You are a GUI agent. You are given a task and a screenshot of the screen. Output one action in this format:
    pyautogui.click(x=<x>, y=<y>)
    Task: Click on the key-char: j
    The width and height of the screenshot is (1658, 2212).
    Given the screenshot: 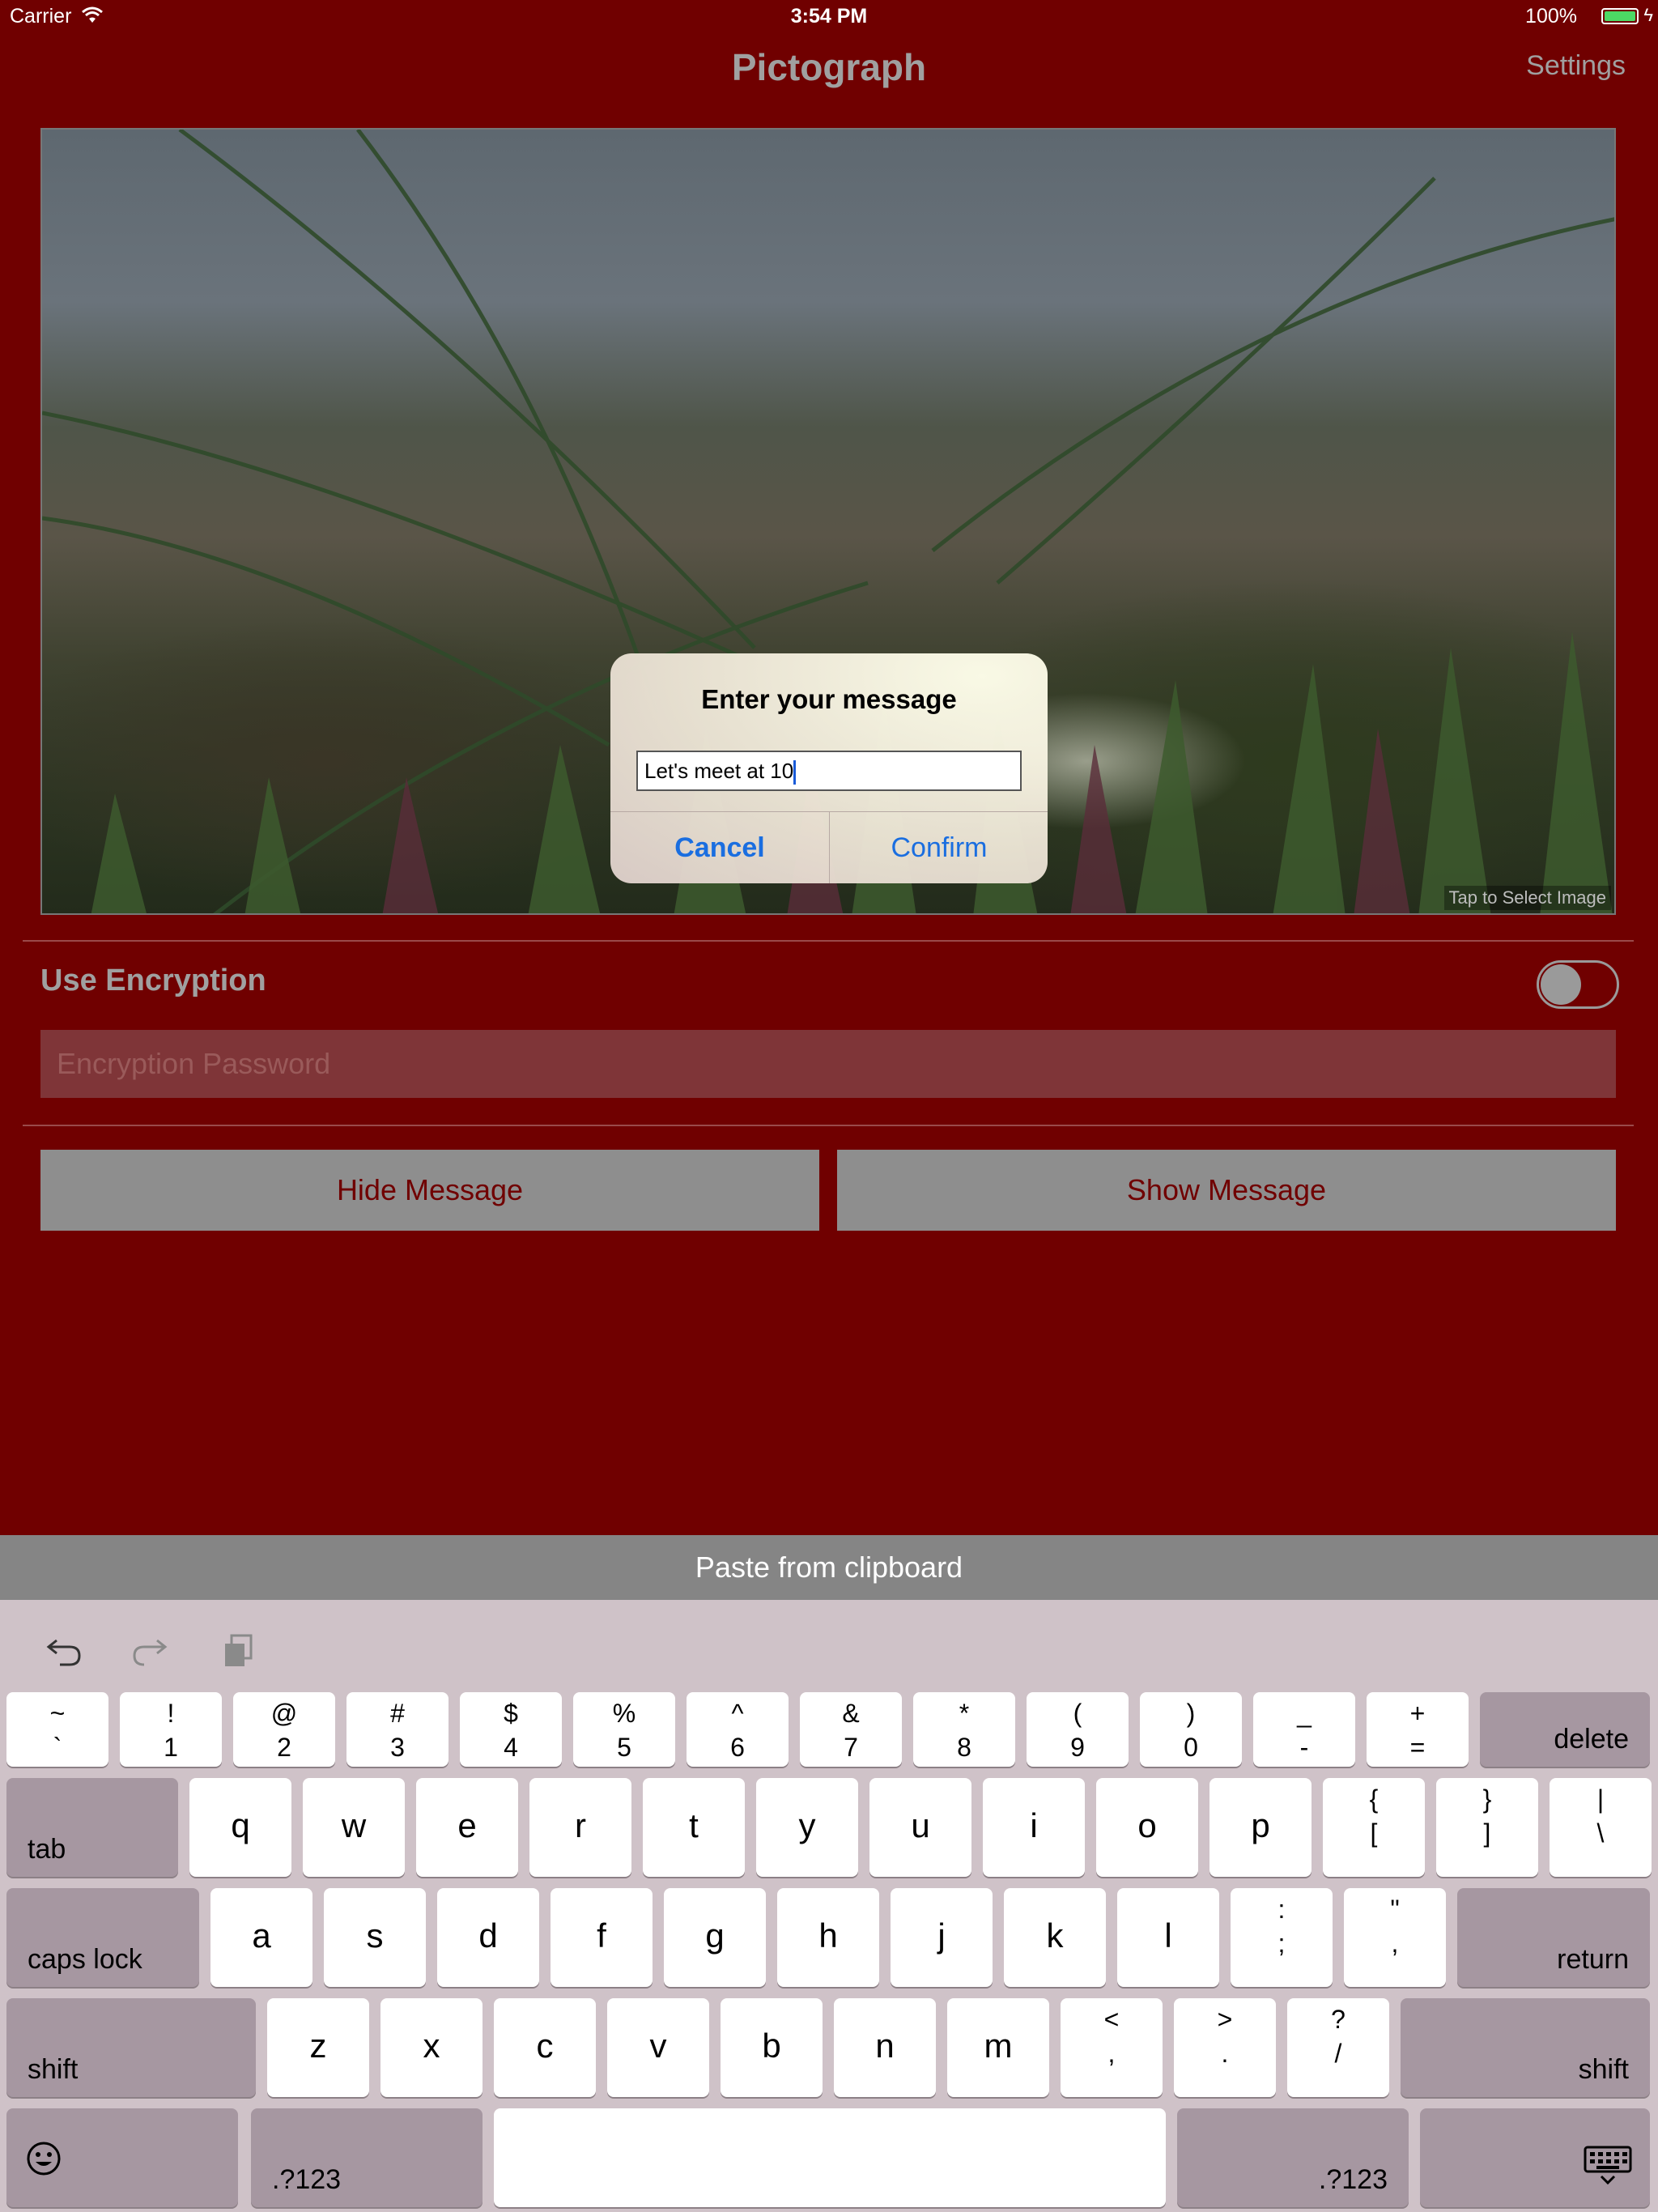 What is the action you would take?
    pyautogui.click(x=941, y=1936)
    